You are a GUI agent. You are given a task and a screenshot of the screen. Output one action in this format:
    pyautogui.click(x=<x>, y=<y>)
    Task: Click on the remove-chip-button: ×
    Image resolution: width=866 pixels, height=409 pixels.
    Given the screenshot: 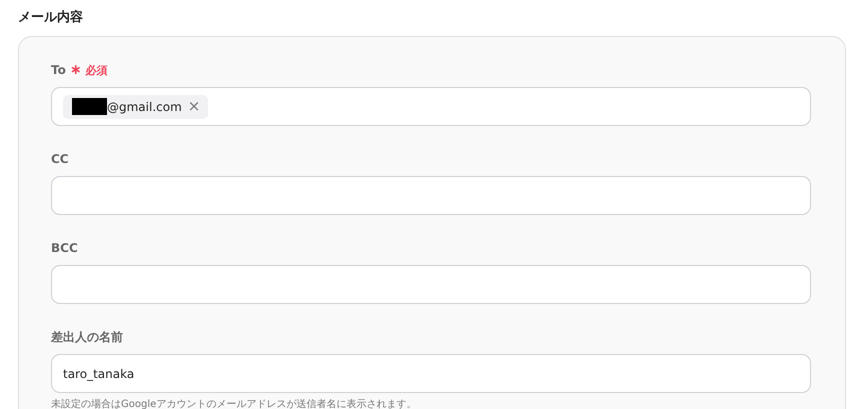 What is the action you would take?
    pyautogui.click(x=194, y=106)
    